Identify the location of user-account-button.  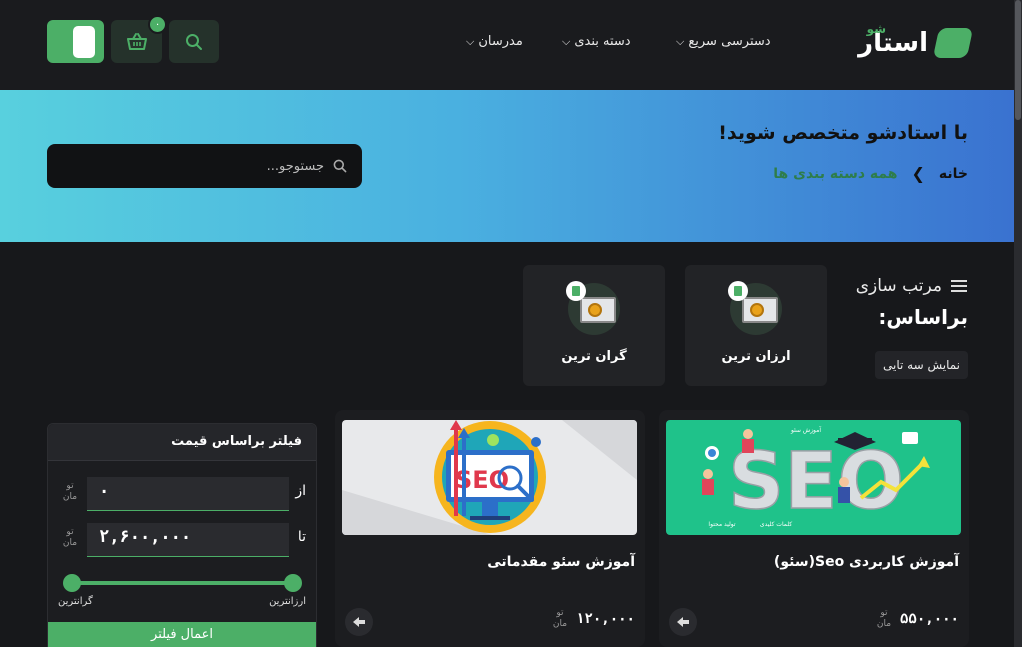
(75, 41).